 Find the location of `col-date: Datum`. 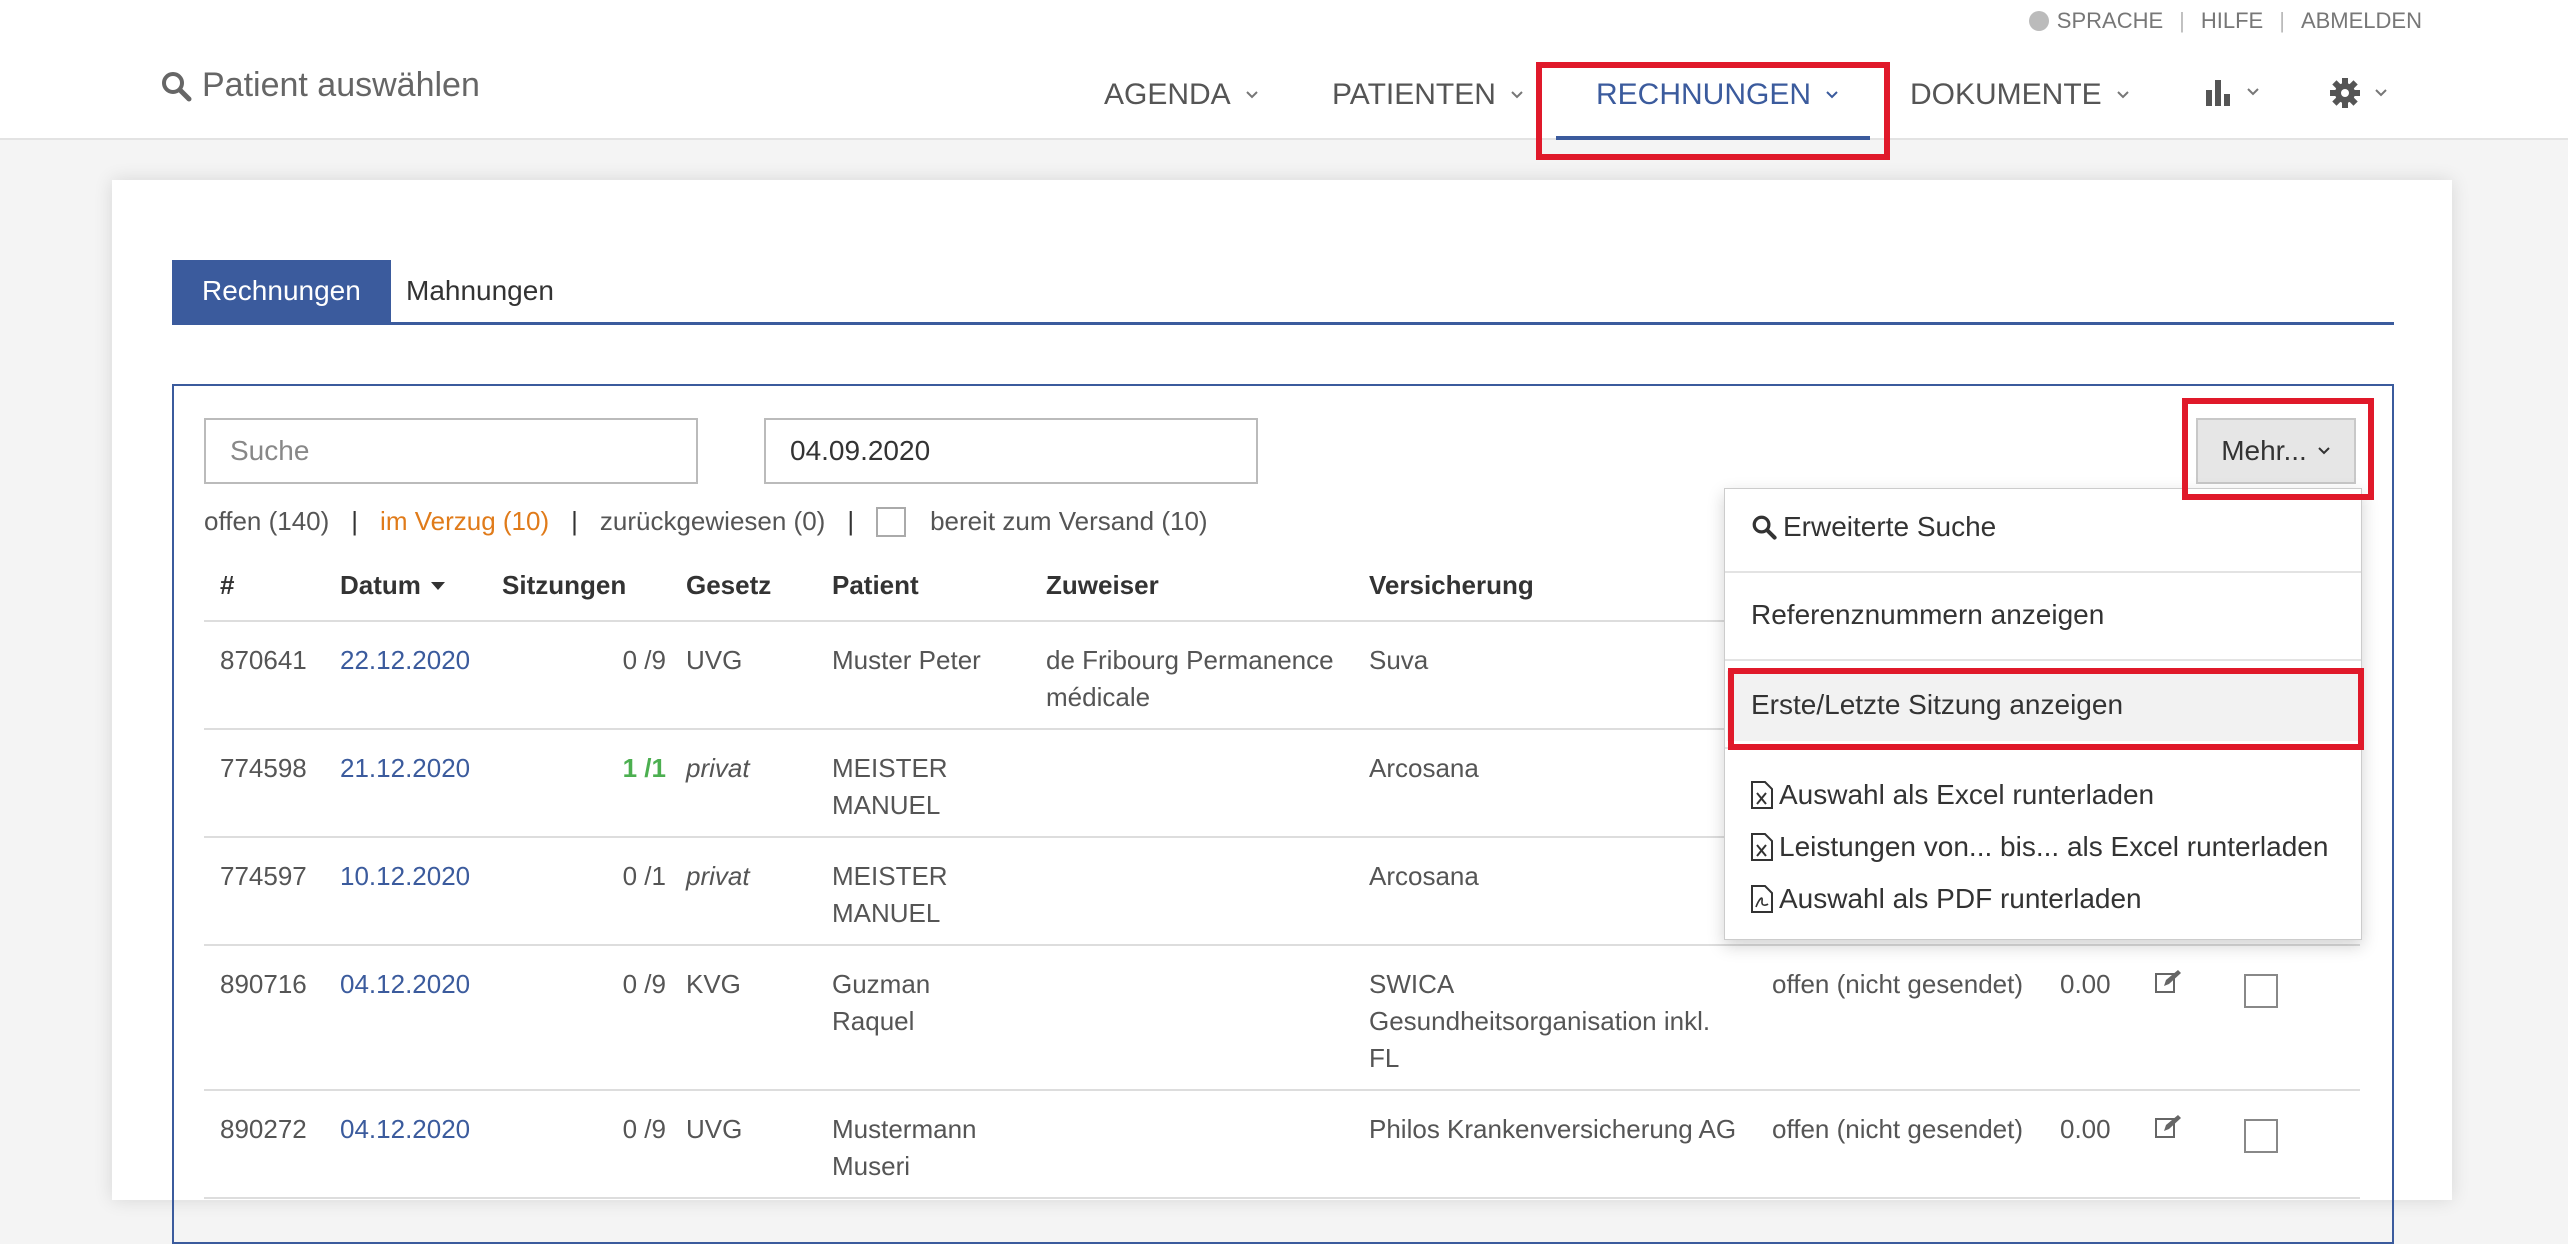

col-date: Datum is located at coordinates (392, 585).